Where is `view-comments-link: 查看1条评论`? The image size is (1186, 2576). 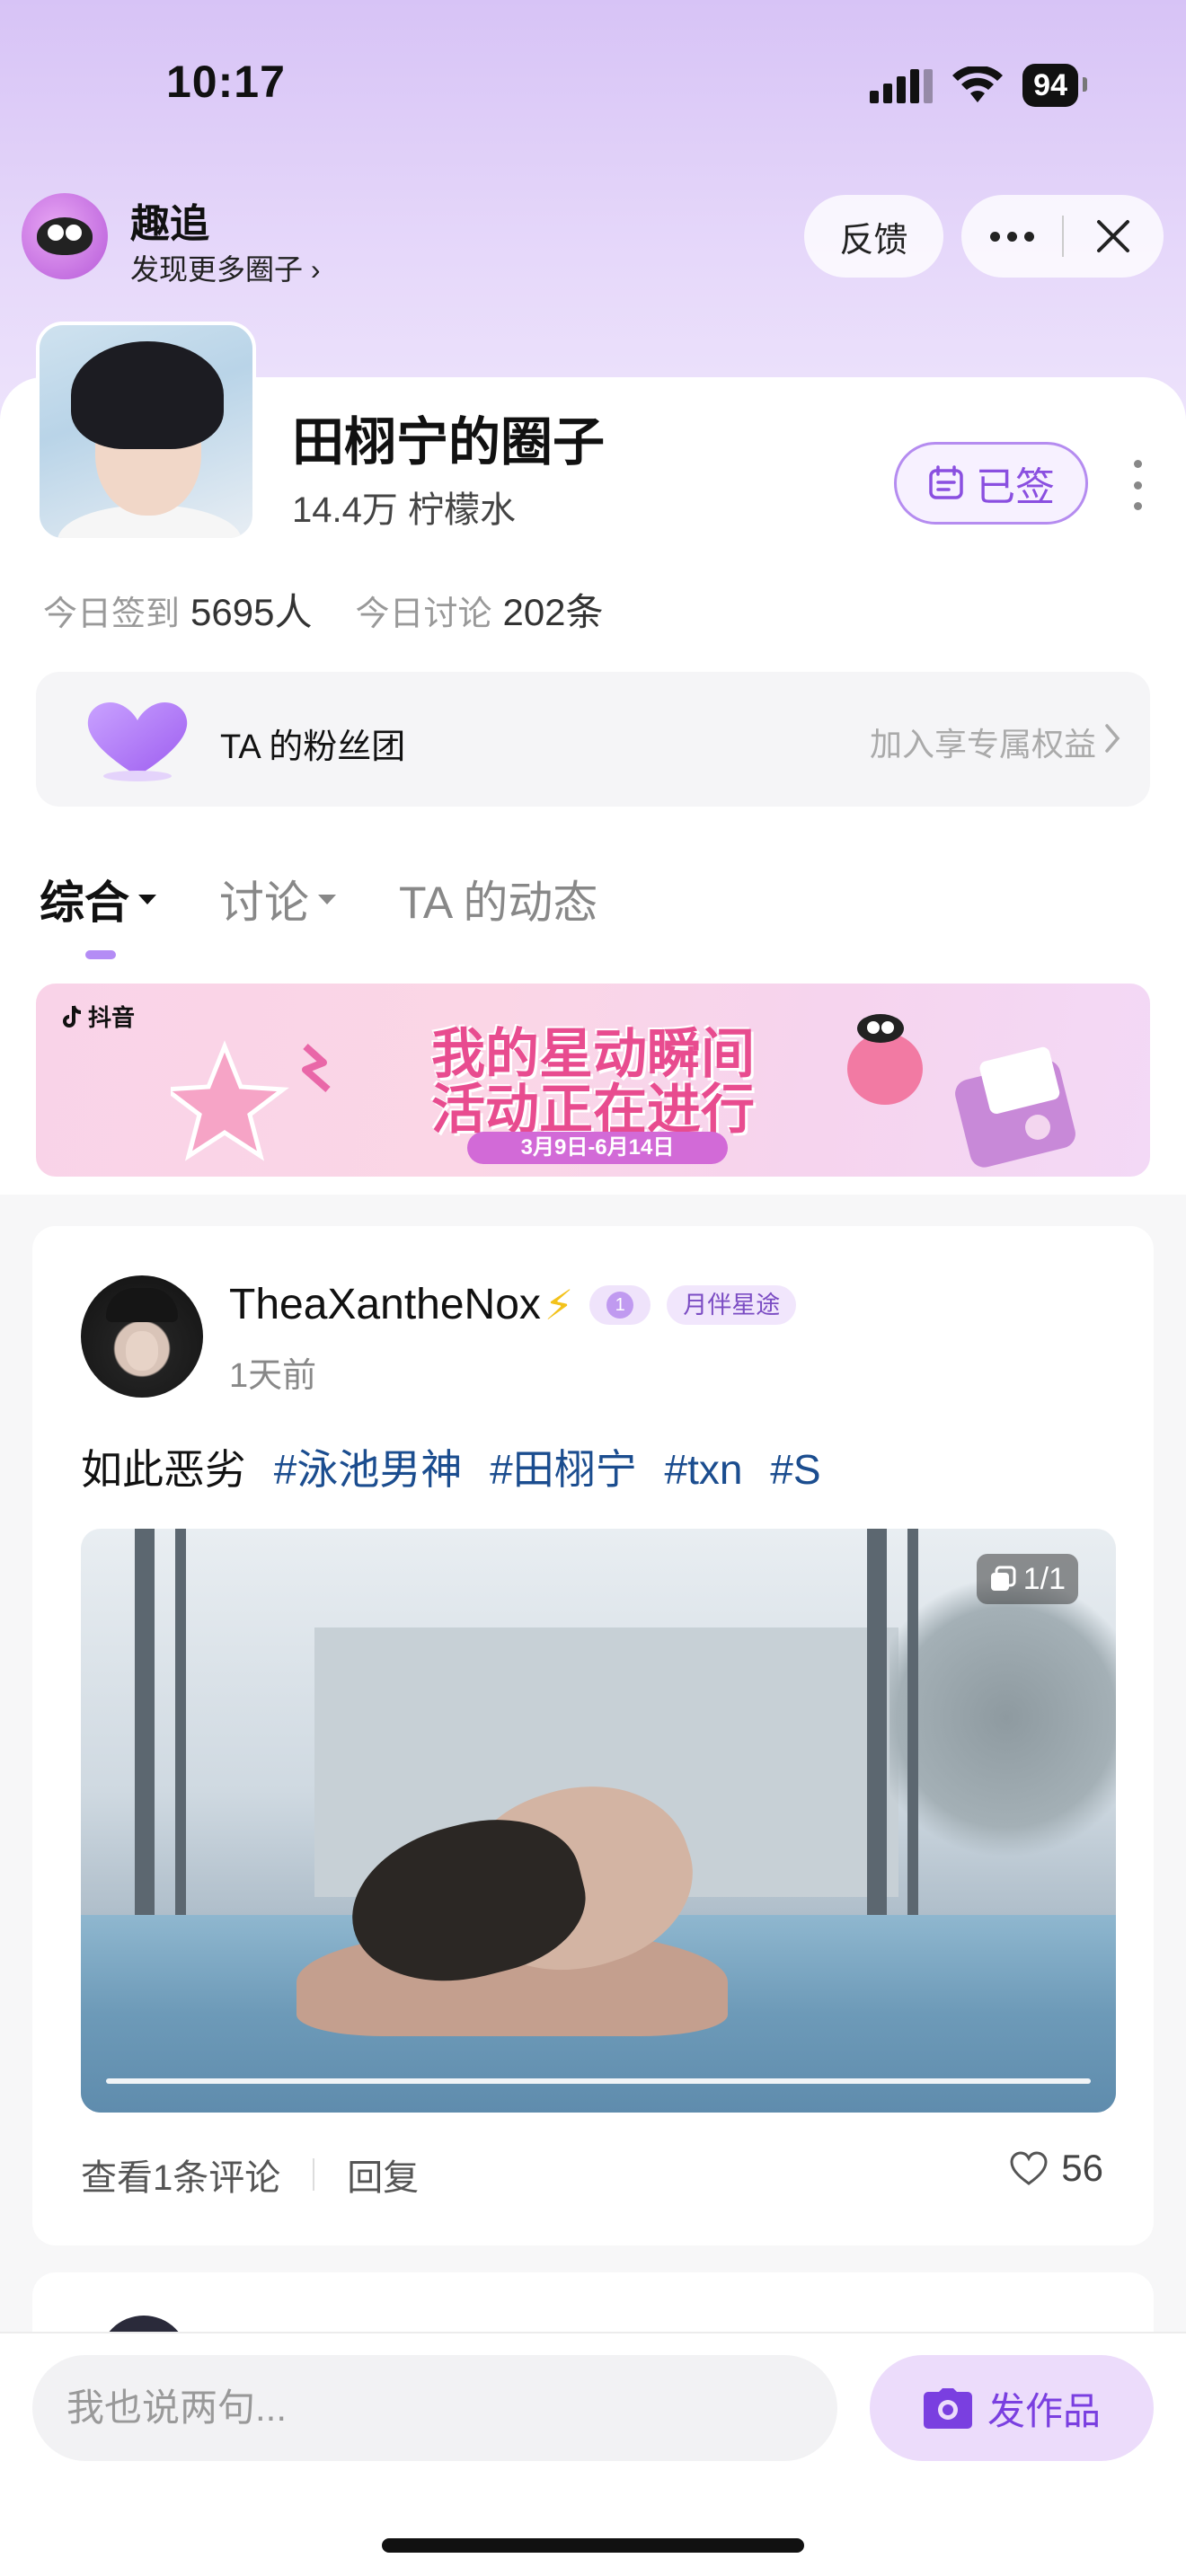 view-comments-link: 查看1条评论 is located at coordinates (180, 2174).